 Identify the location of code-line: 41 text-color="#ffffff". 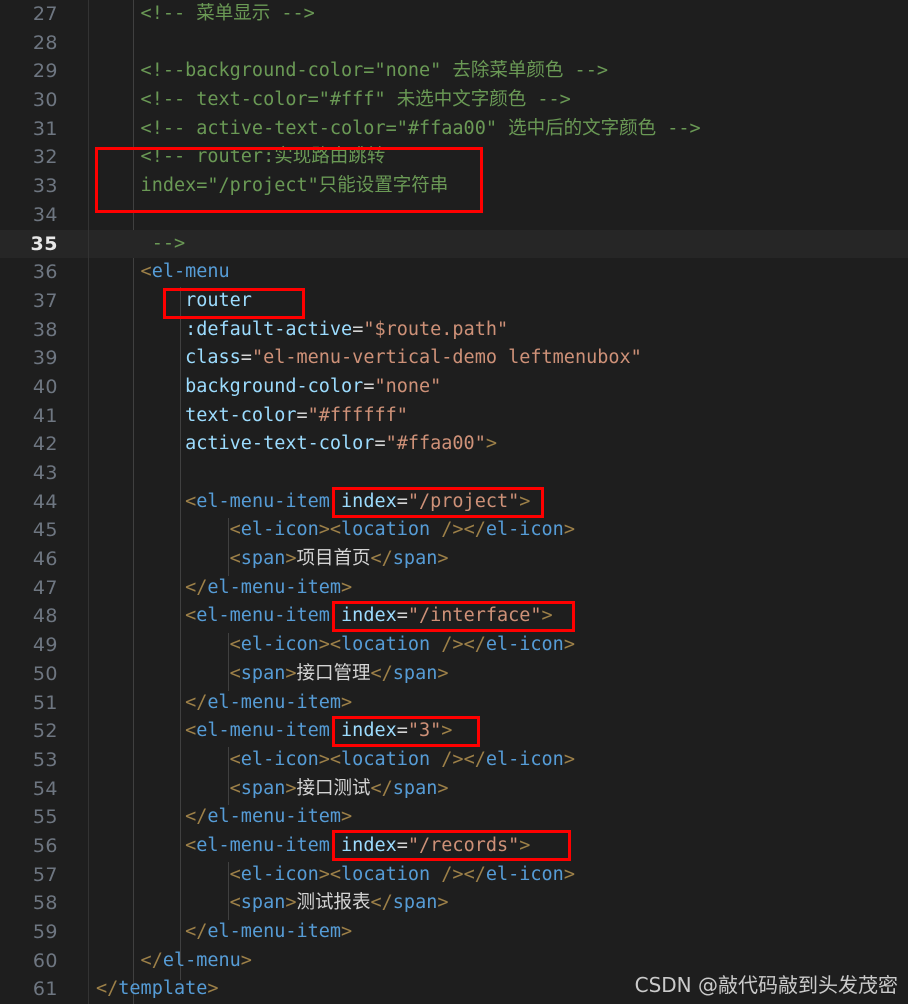
(454, 416).